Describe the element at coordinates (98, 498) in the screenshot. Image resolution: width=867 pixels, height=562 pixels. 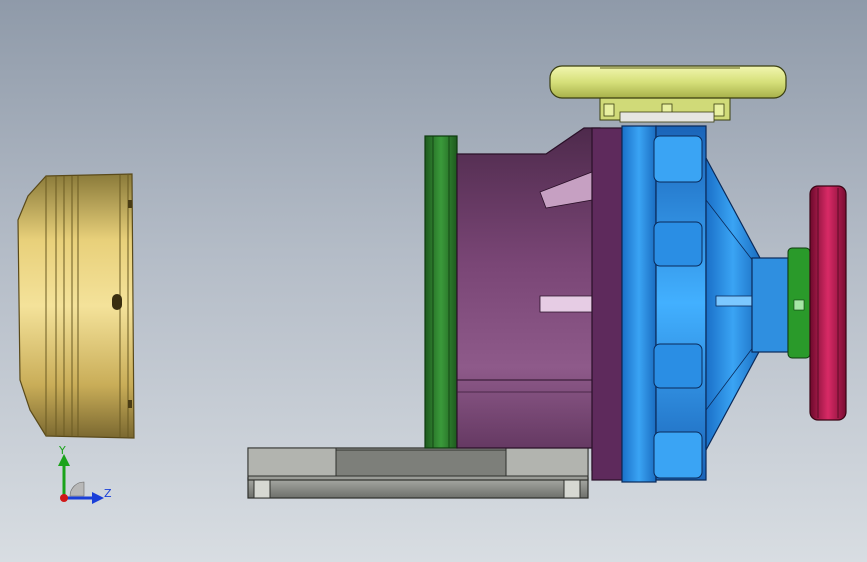
I see `z-axis-arrowhead` at that location.